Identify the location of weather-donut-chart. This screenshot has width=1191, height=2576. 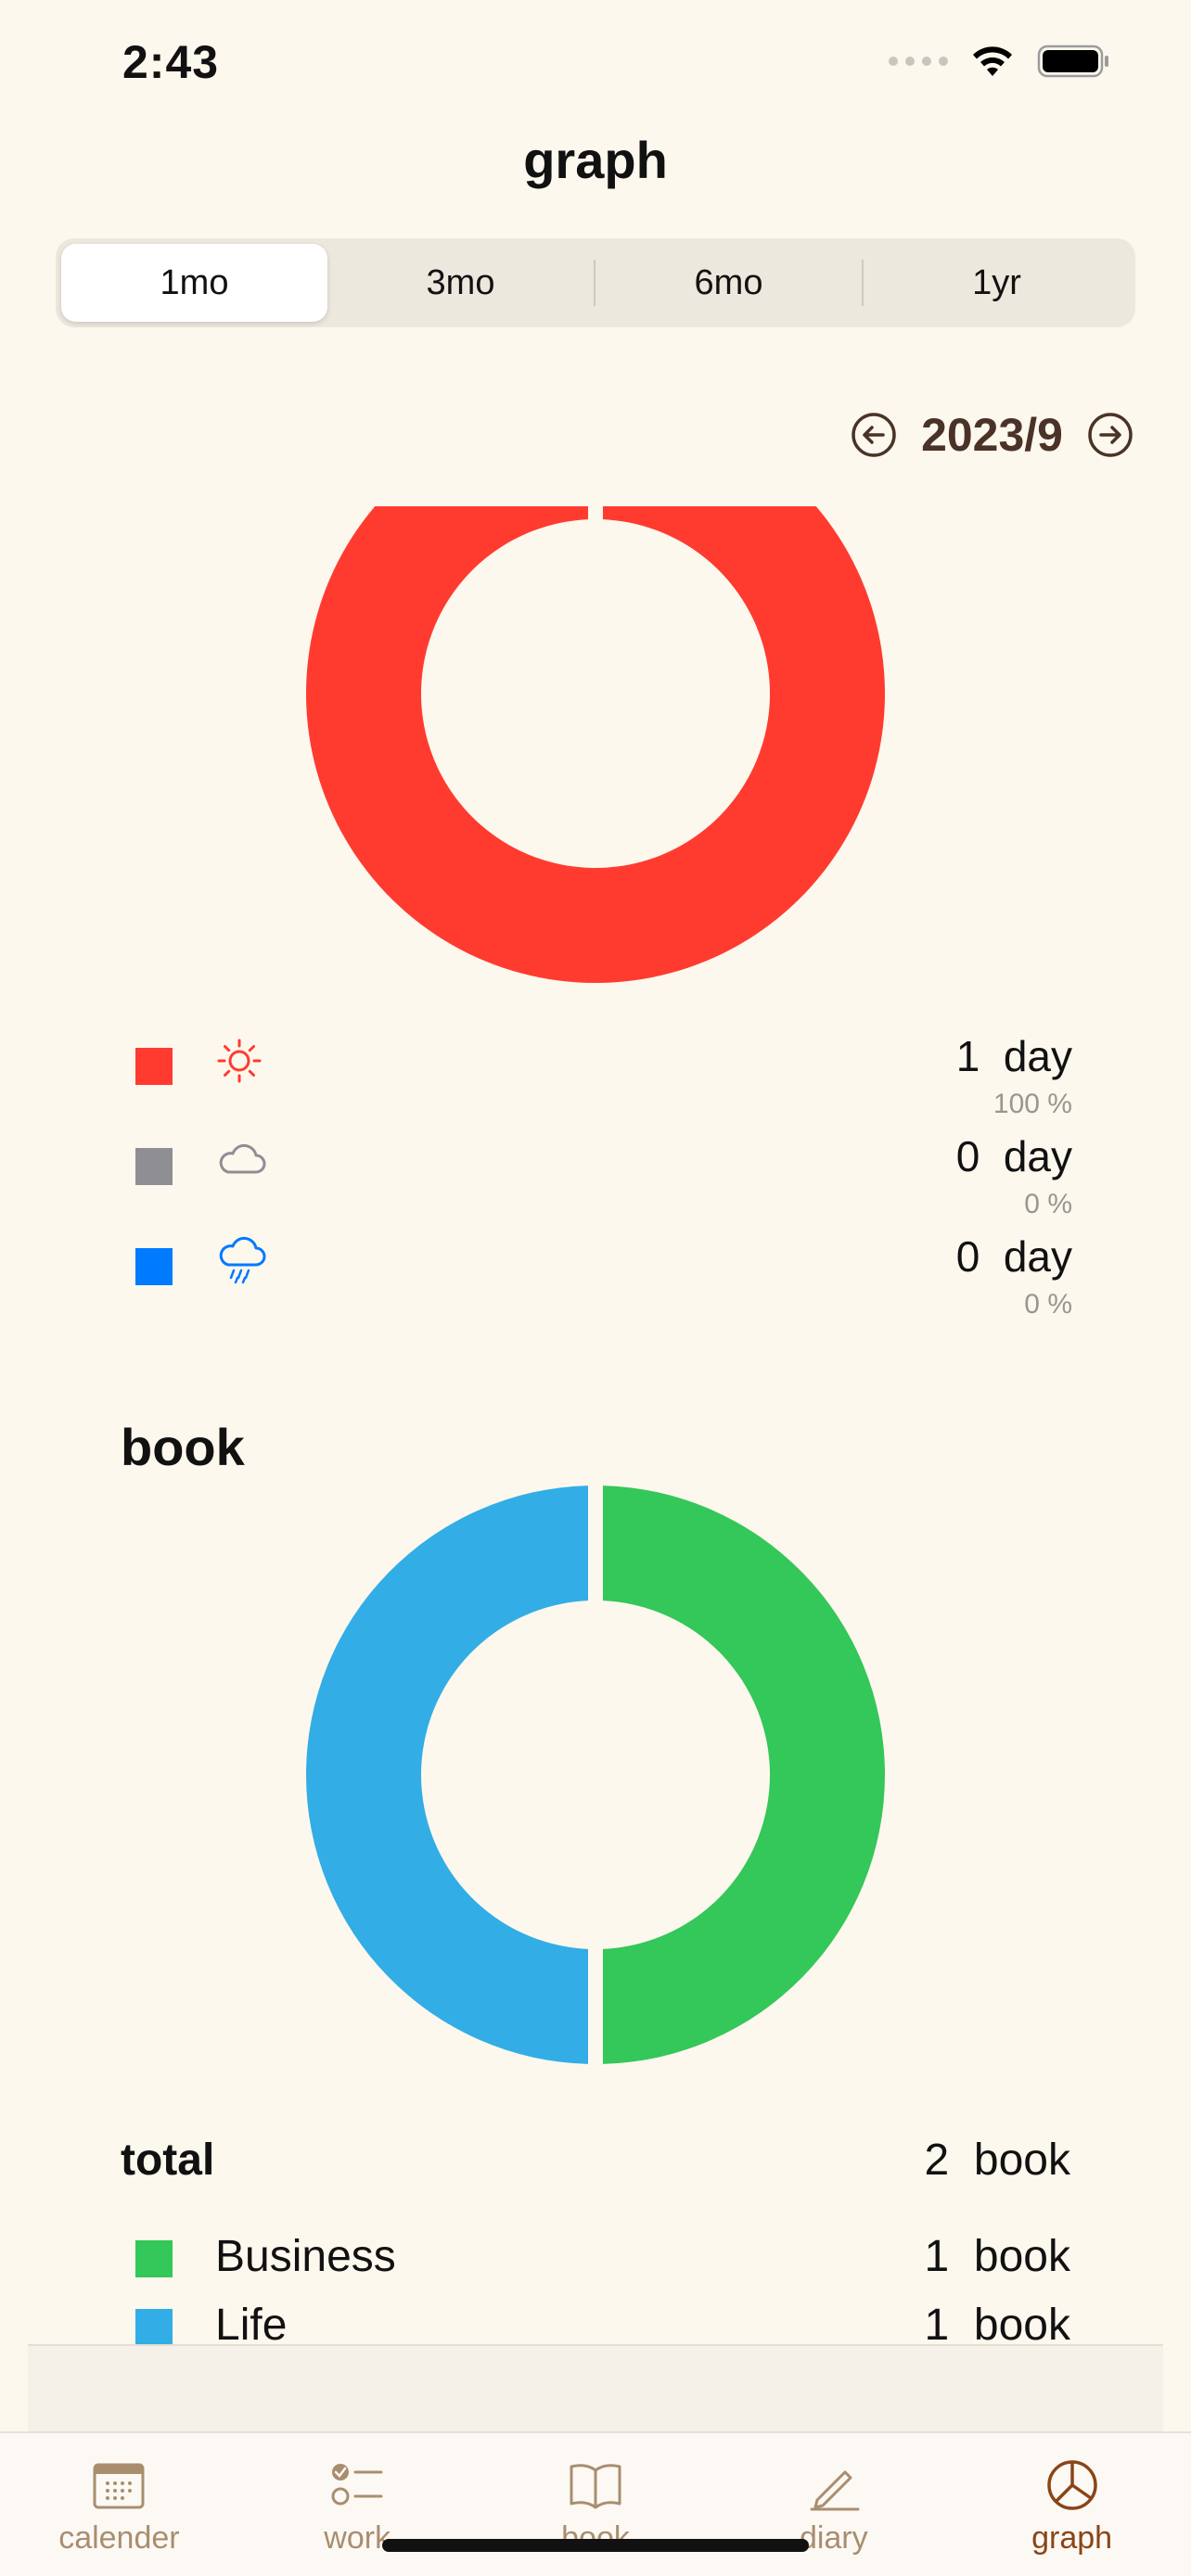
(595, 744).